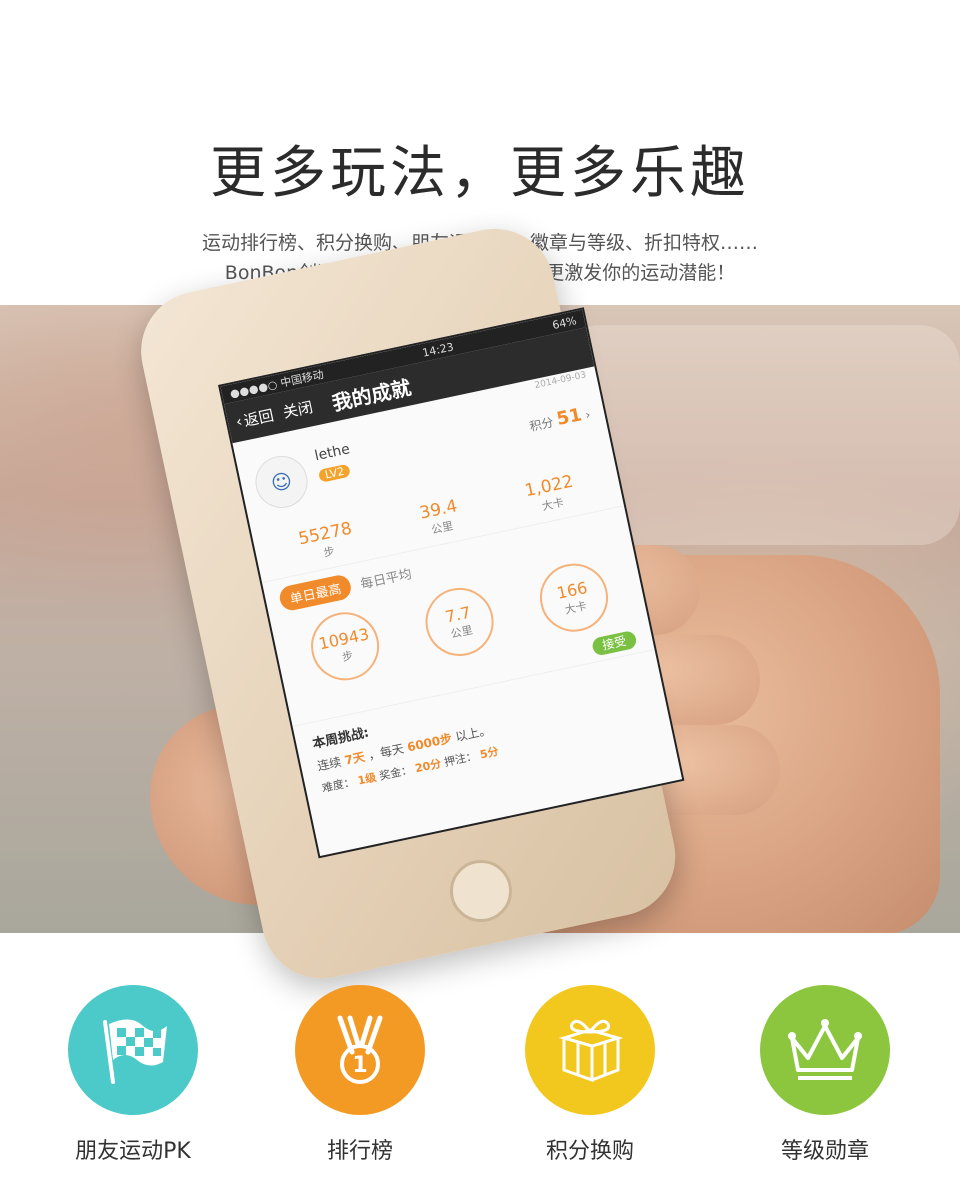  Describe the element at coordinates (332, 453) in the screenshot. I see `username: lethe` at that location.